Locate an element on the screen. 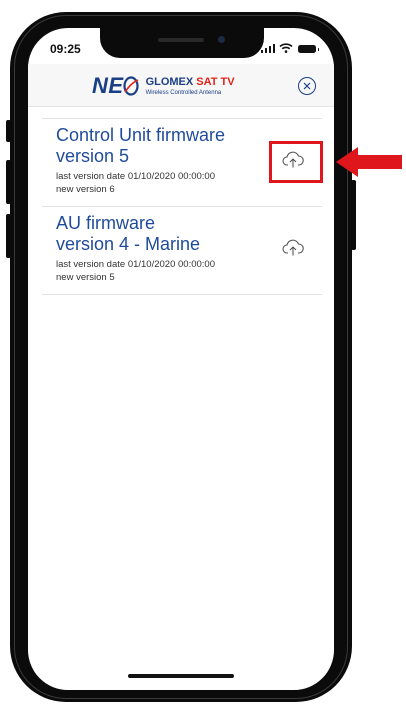 The height and width of the screenshot is (709, 406). logo-brand: GLOMEX SAT TV is located at coordinates (190, 81).